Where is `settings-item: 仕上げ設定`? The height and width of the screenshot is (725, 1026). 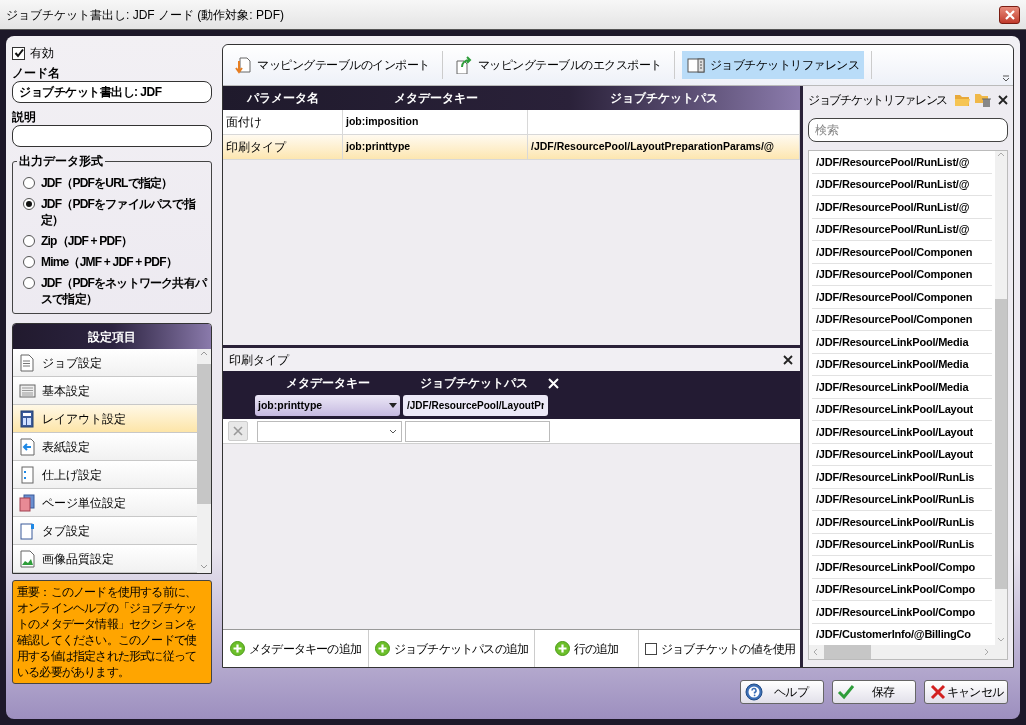
settings-item: 仕上げ設定 is located at coordinates (105, 475).